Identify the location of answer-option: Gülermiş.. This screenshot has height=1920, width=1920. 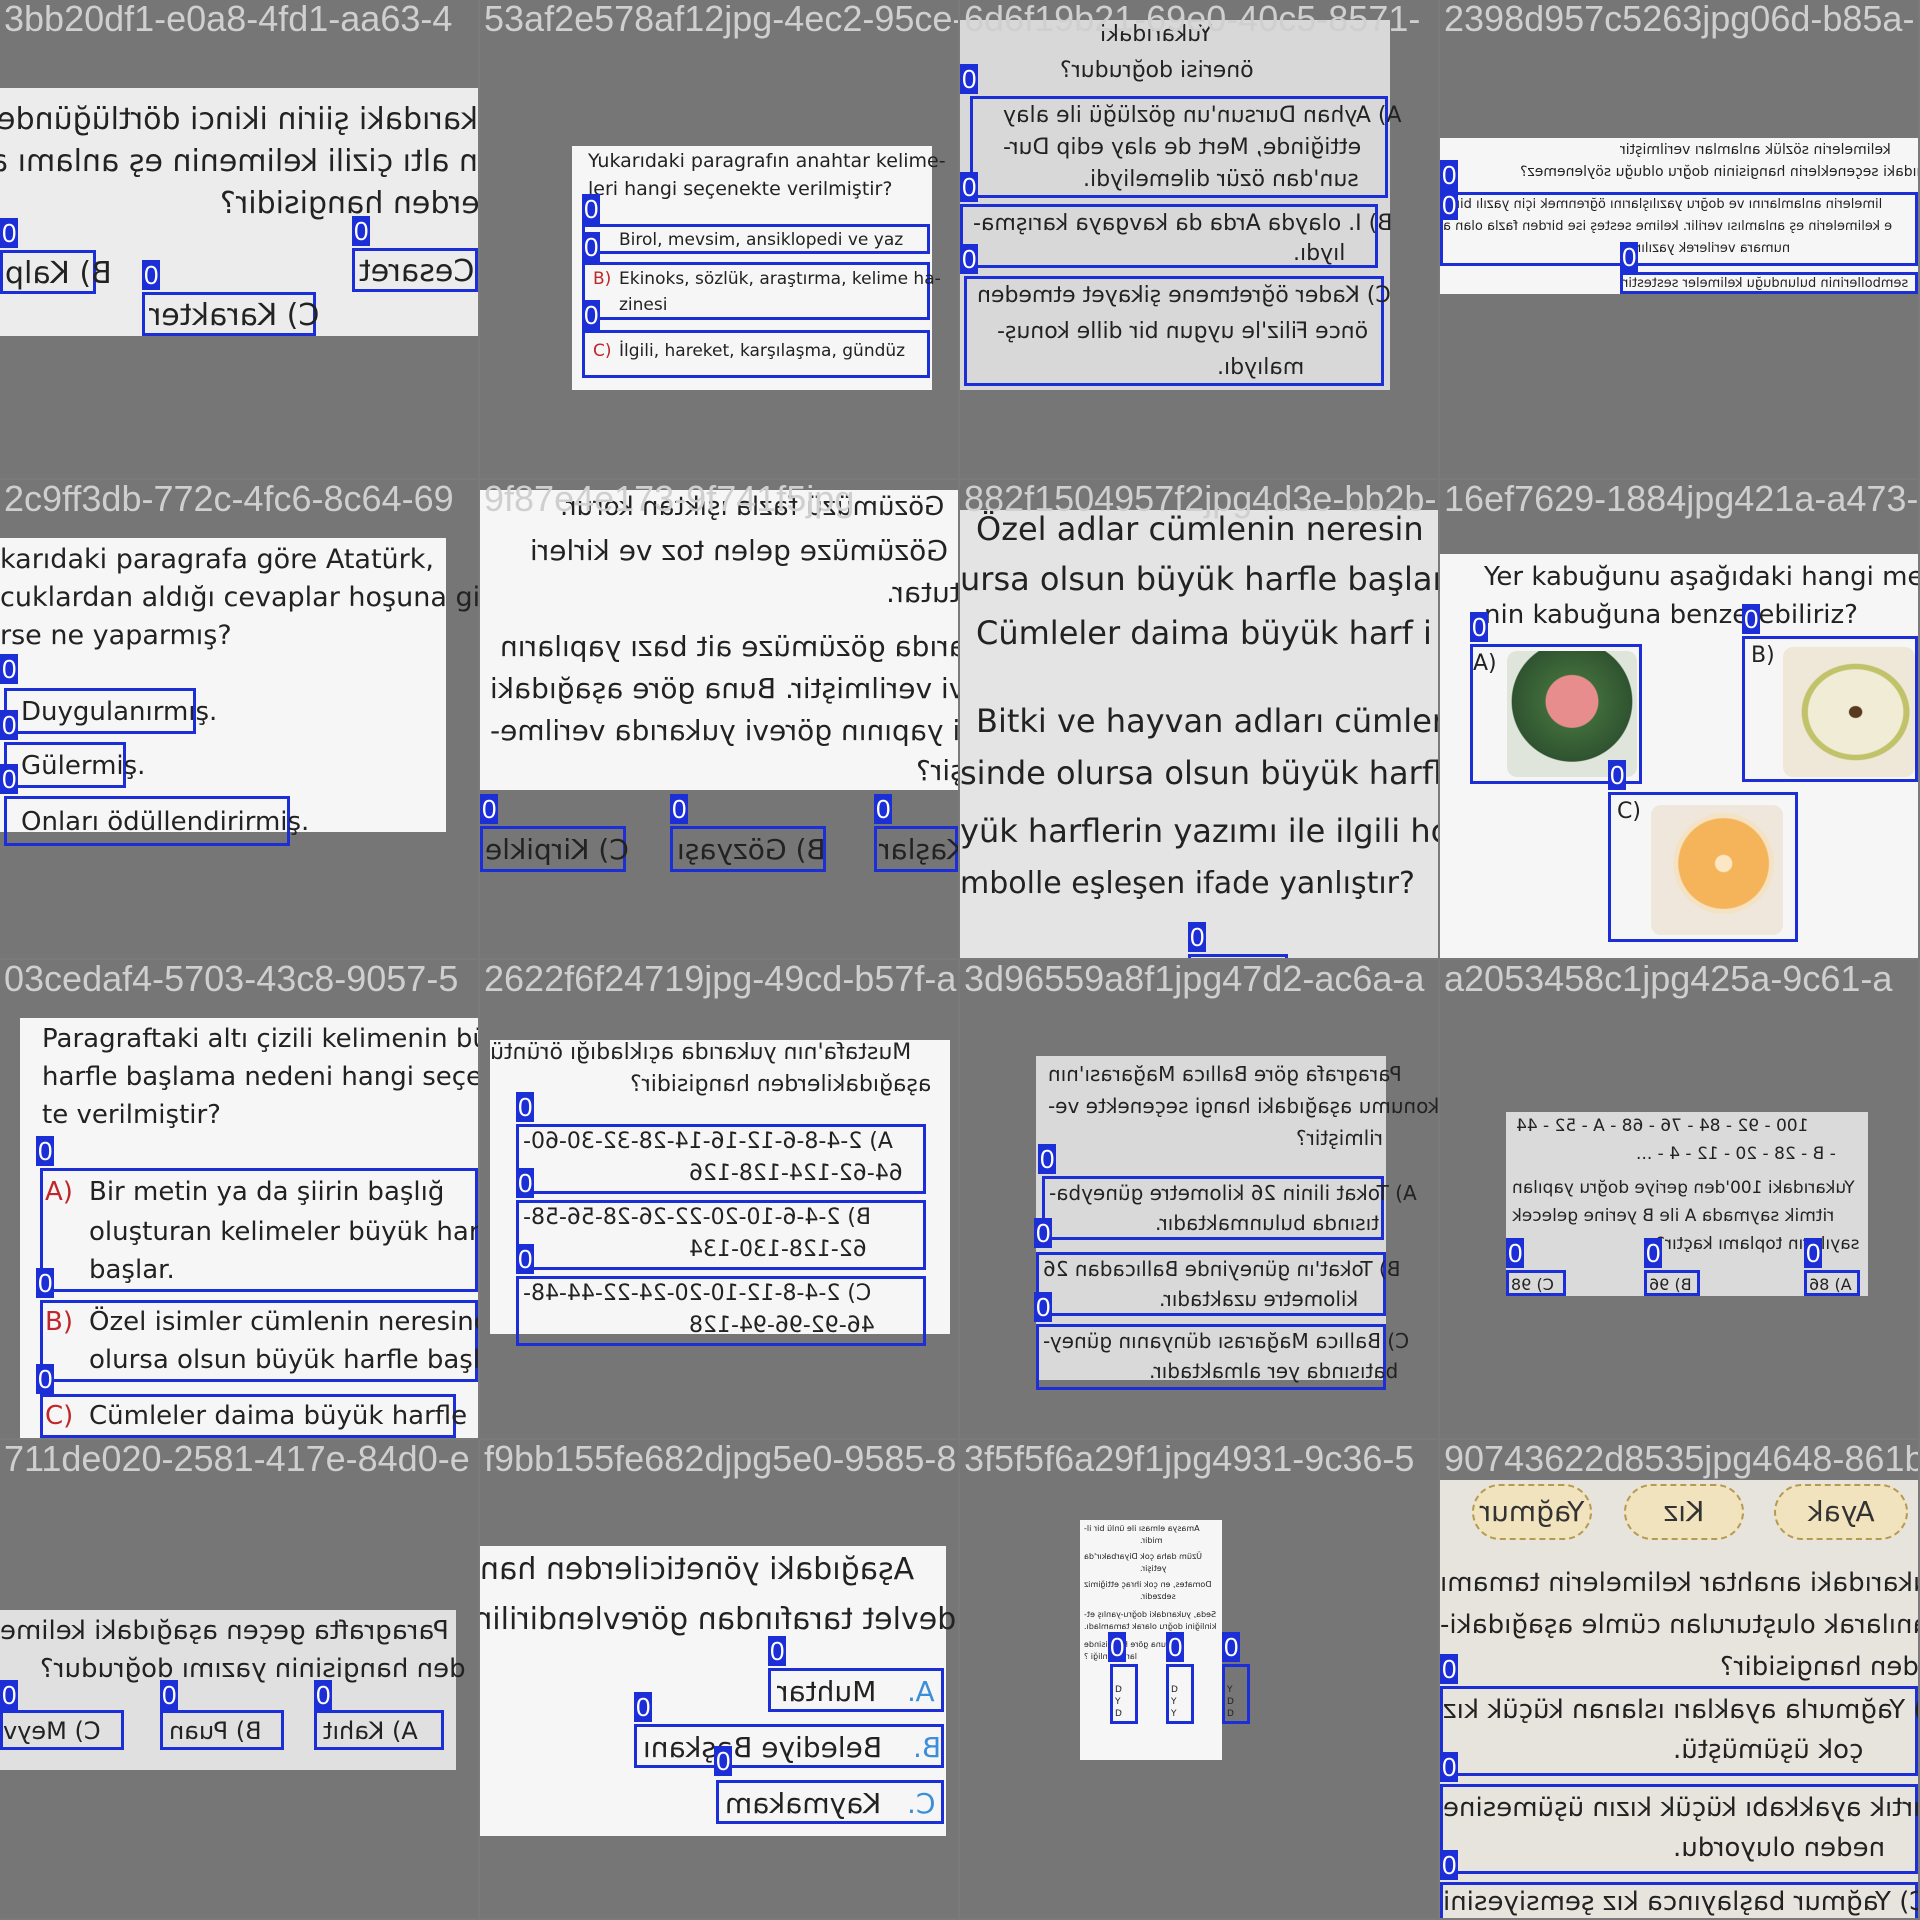
(74, 765).